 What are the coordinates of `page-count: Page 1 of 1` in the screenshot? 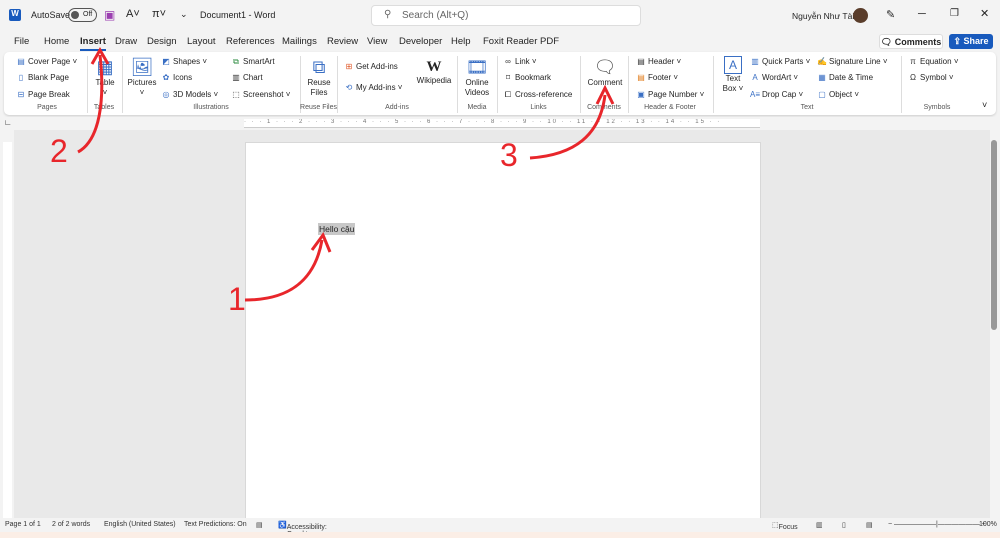 It's located at (23, 524).